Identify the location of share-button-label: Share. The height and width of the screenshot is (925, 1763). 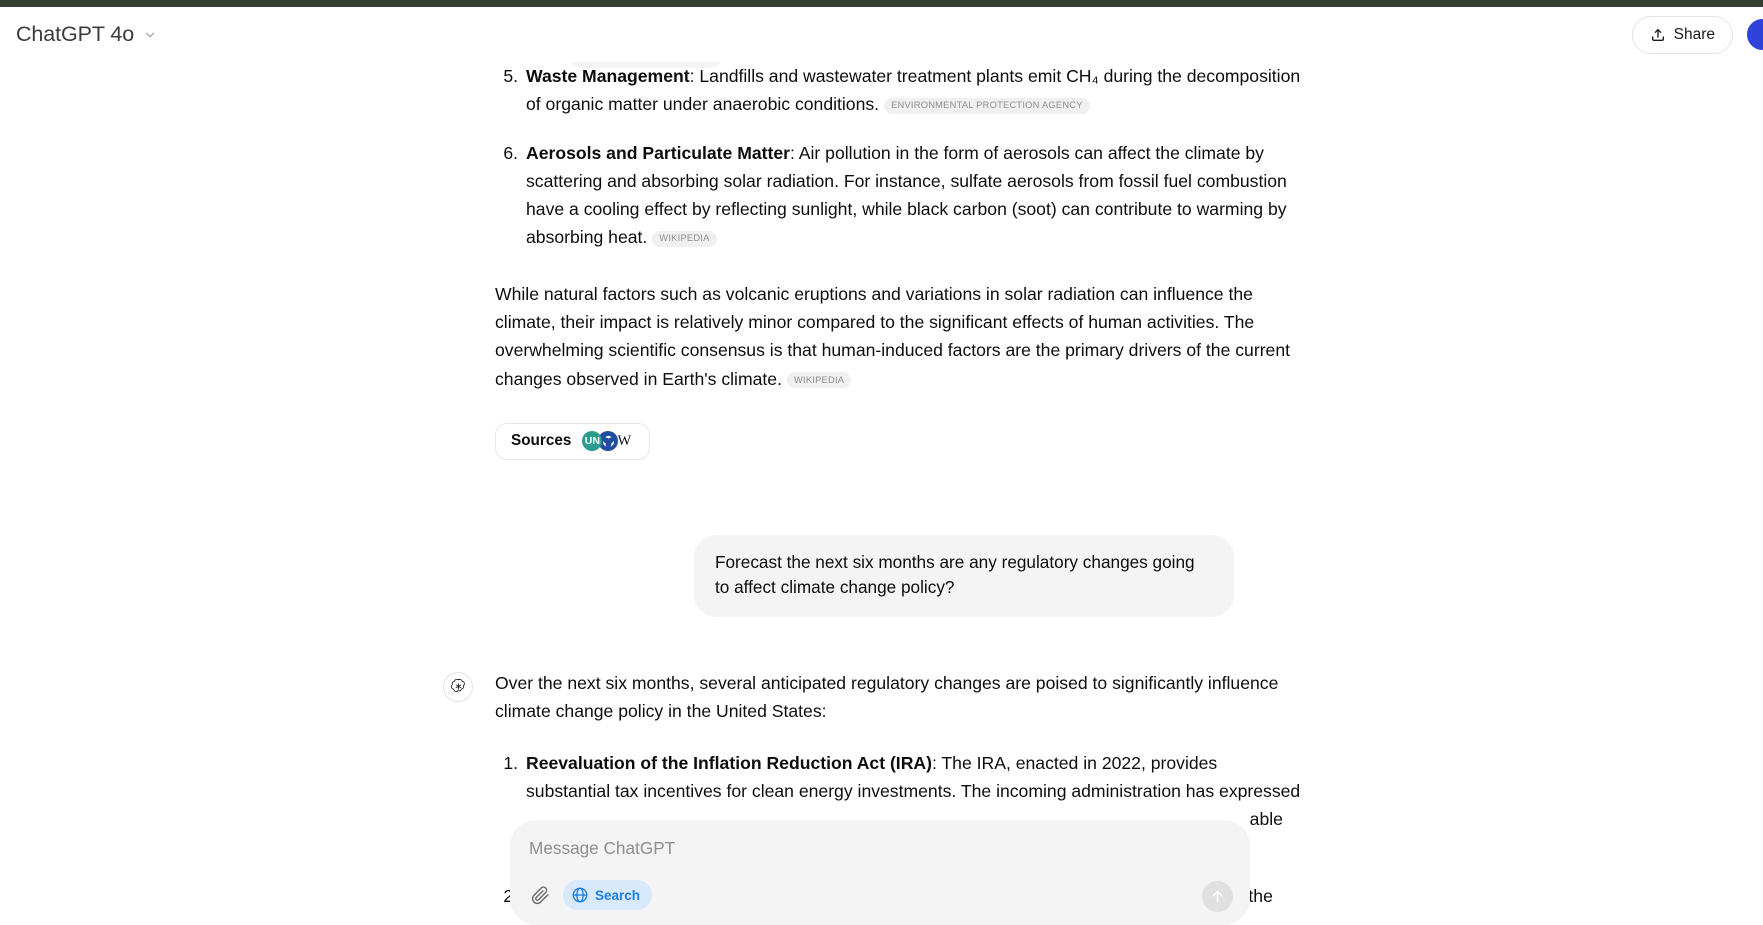
(1694, 34).